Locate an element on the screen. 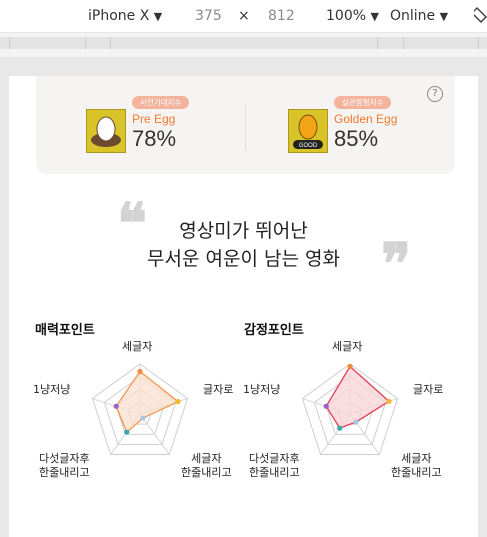  emotion-radar: 세글자 글자로 세글자 한줄내리고 다섯글자후 한줄내리고 1냥저냥 is located at coordinates (359, 413).